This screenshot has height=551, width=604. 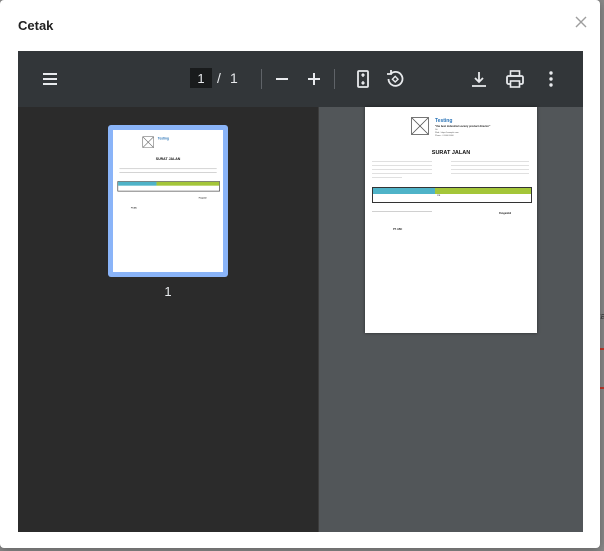 I want to click on doc-note-line, so click(x=402, y=211).